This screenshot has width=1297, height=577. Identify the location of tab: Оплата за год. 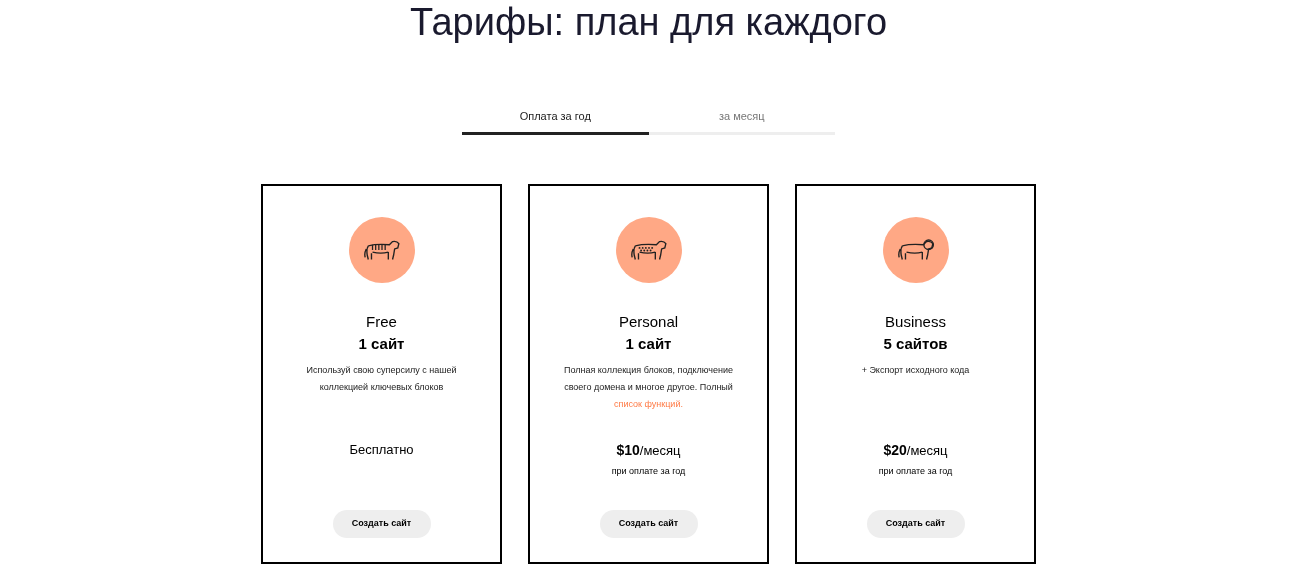
(555, 118).